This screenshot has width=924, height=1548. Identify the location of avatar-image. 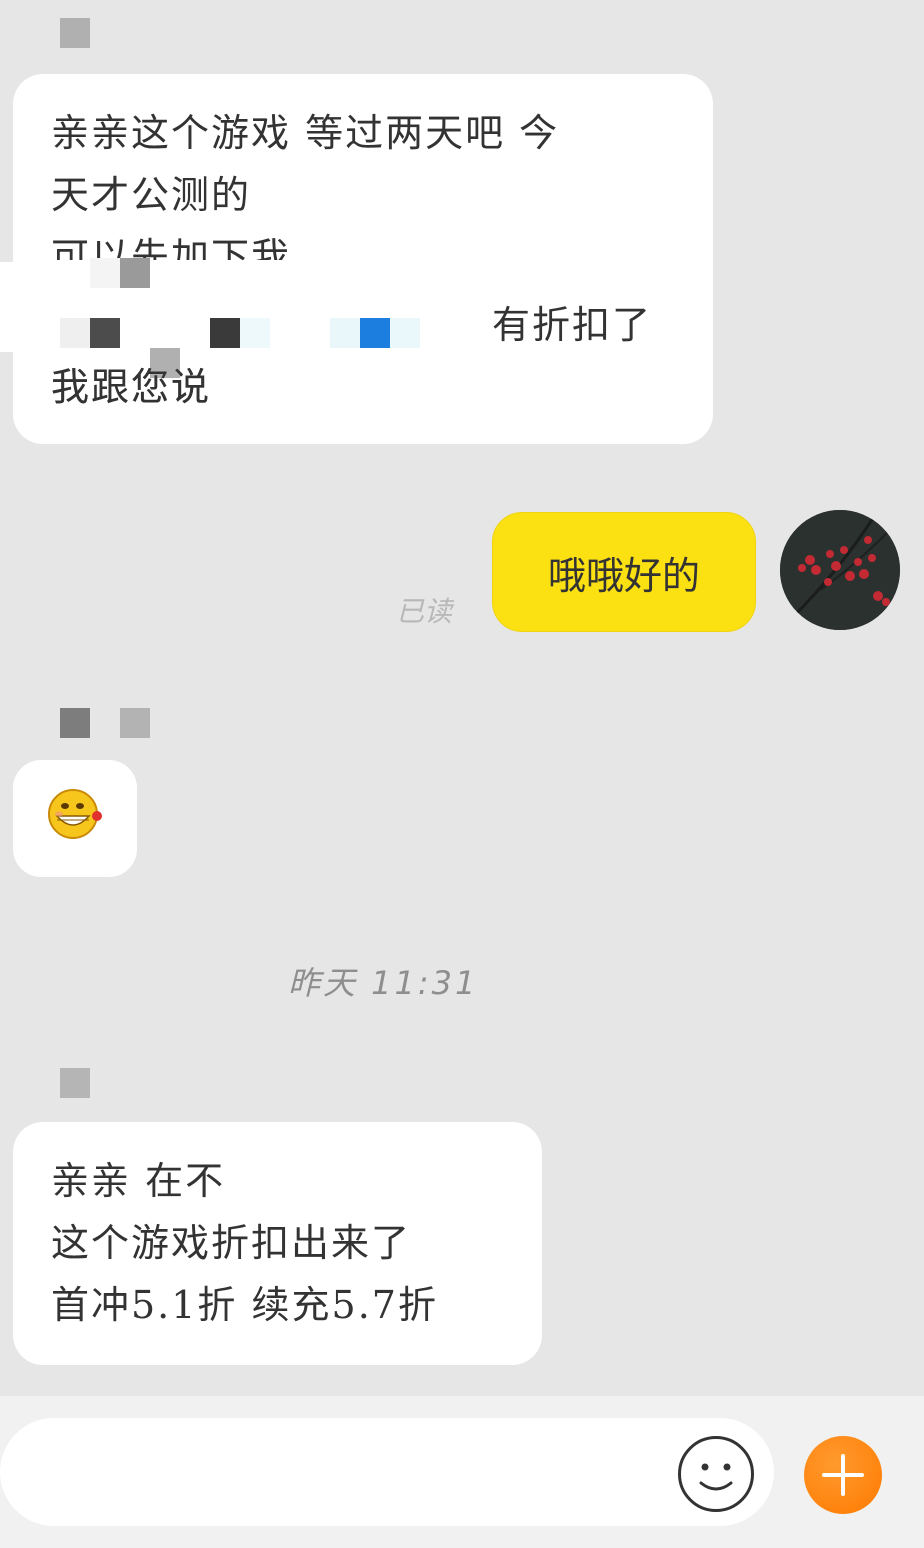
(840, 570).